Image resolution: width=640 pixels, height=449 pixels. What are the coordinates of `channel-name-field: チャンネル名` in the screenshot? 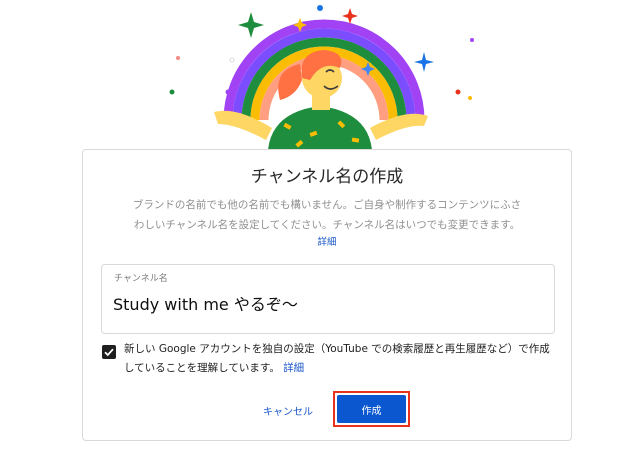 It's located at (328, 299).